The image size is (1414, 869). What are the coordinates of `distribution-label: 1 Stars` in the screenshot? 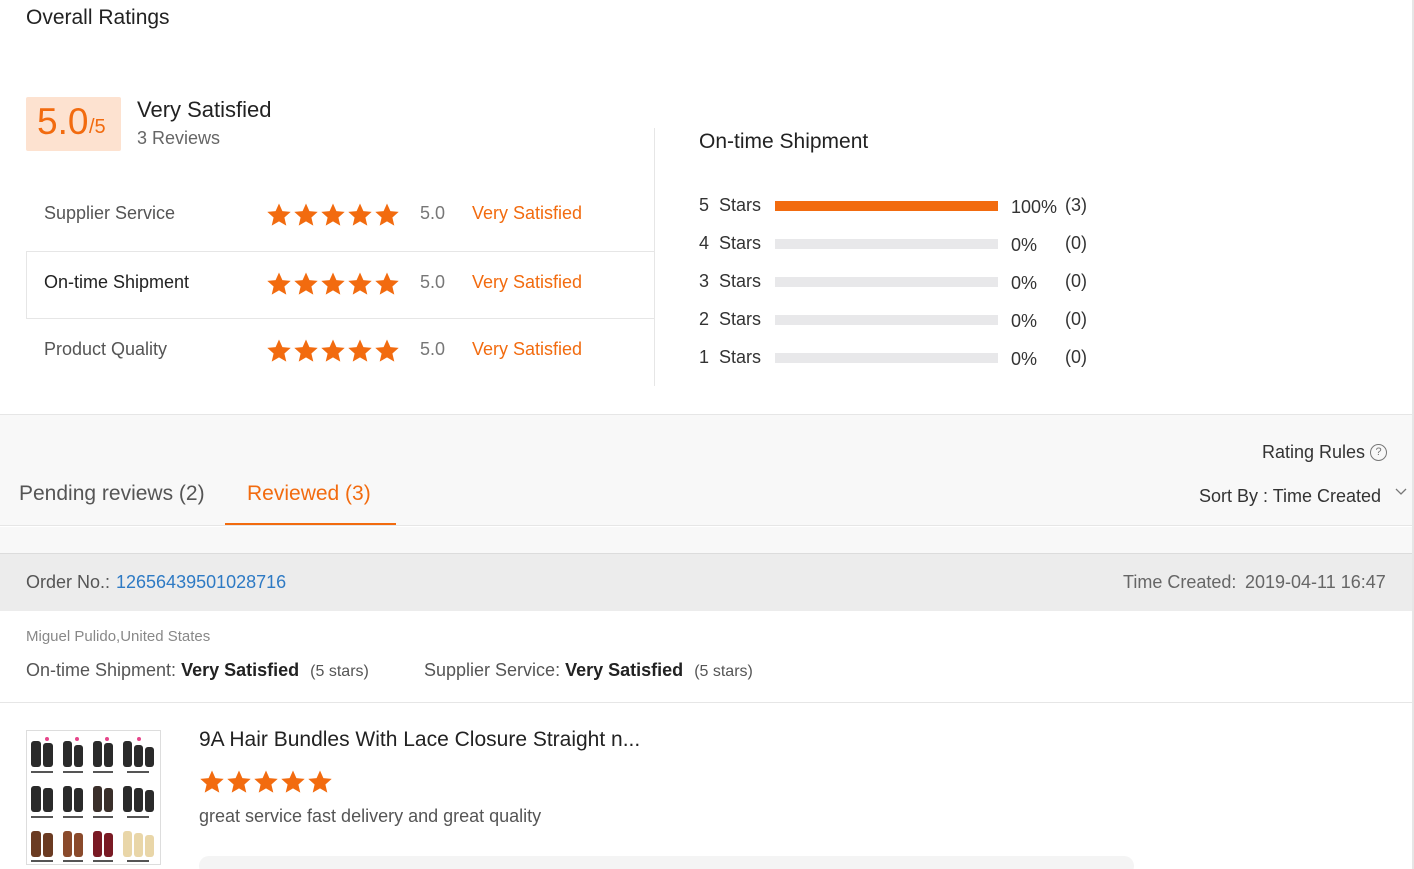 It's located at (730, 357).